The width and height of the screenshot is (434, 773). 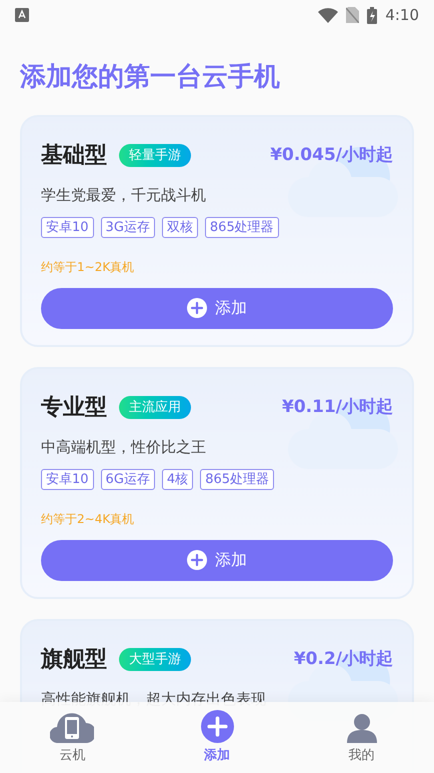 I want to click on plan-price: ¥0.045/小时起, so click(x=331, y=155).